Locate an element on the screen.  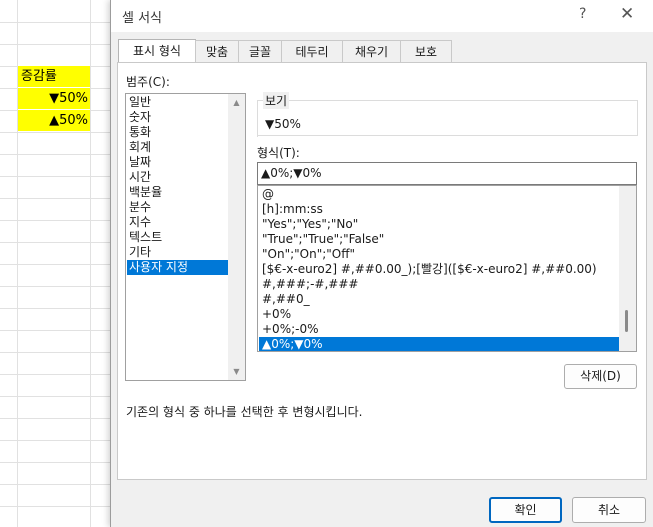
format-item-selected: ▲0%;▼0% is located at coordinates (439, 344).